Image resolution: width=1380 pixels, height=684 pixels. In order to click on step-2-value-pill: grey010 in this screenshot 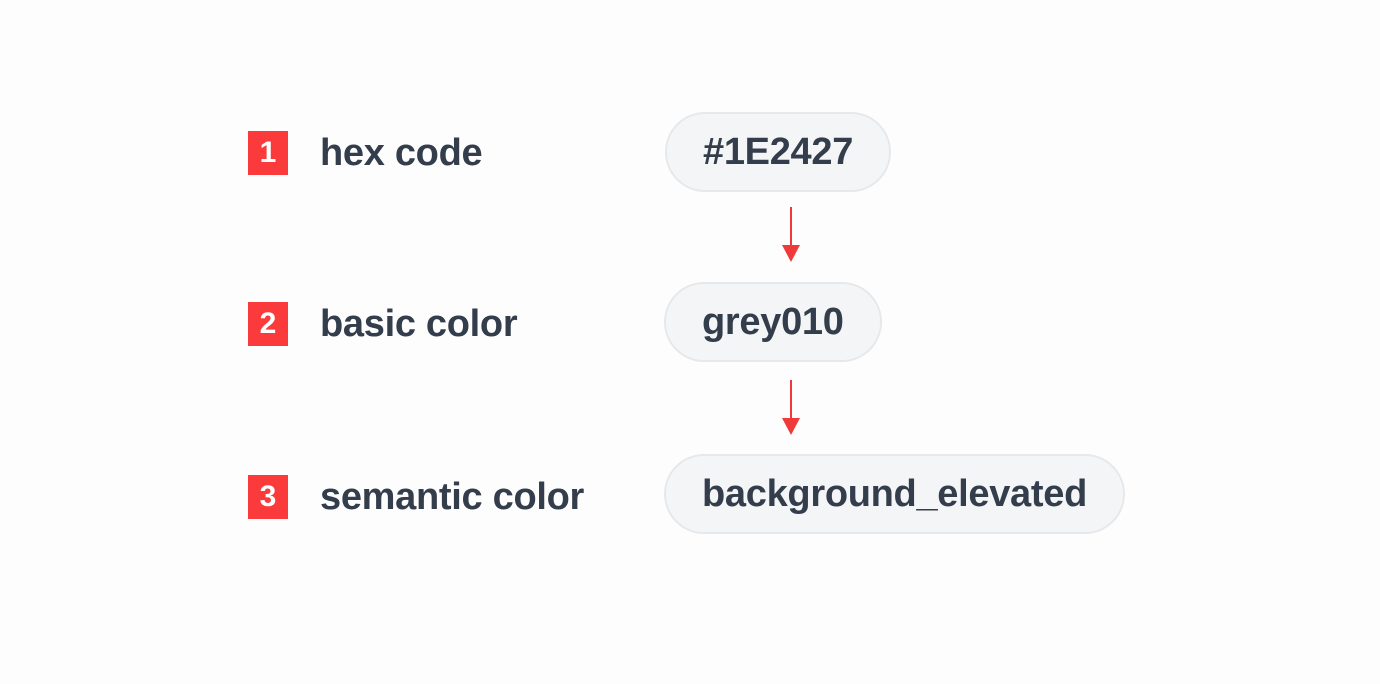, I will do `click(773, 322)`.